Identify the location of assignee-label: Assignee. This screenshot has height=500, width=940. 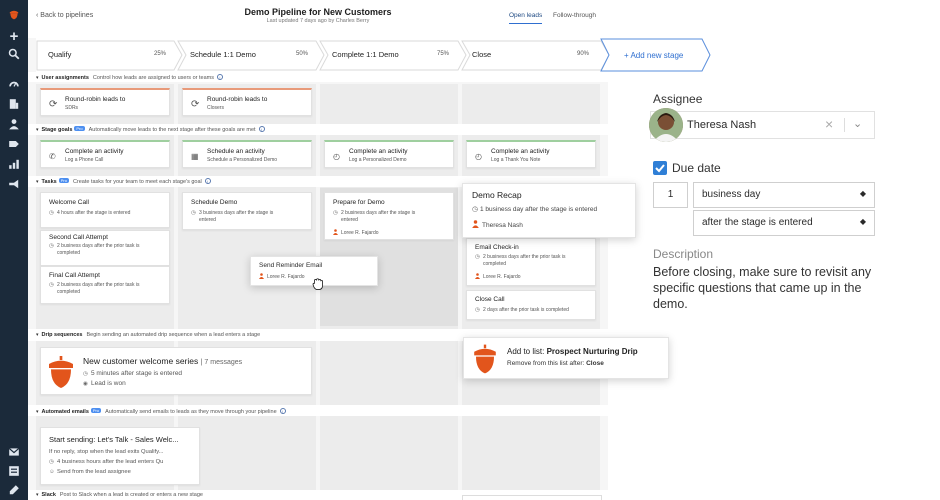
(678, 99).